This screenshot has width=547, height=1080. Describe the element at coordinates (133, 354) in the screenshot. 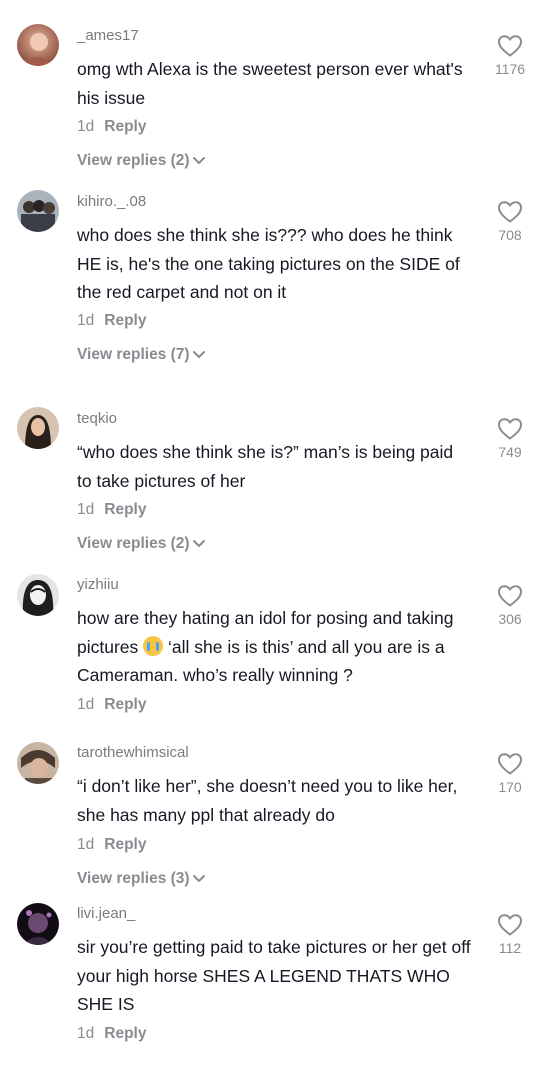

I see `view-replies-label: View replies (7)` at that location.